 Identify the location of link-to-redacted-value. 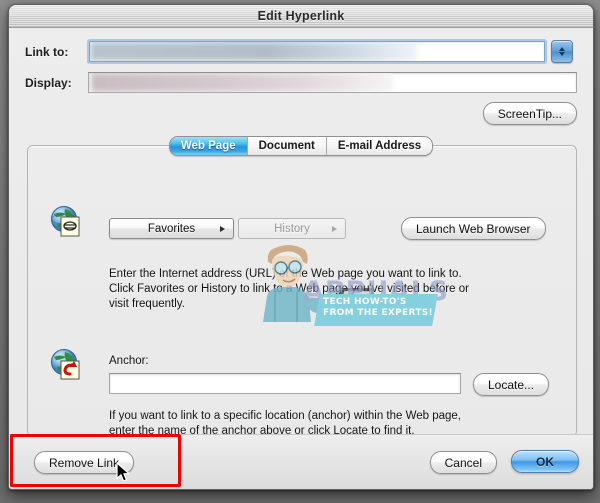
(253, 51).